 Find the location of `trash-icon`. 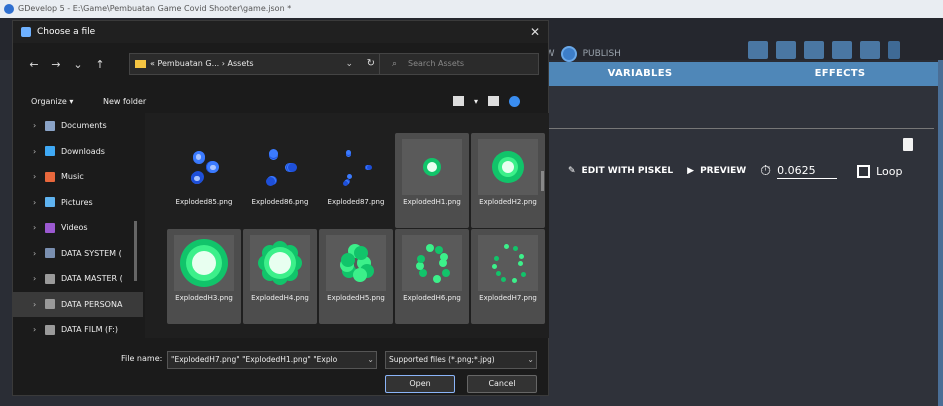

trash-icon is located at coordinates (908, 144).